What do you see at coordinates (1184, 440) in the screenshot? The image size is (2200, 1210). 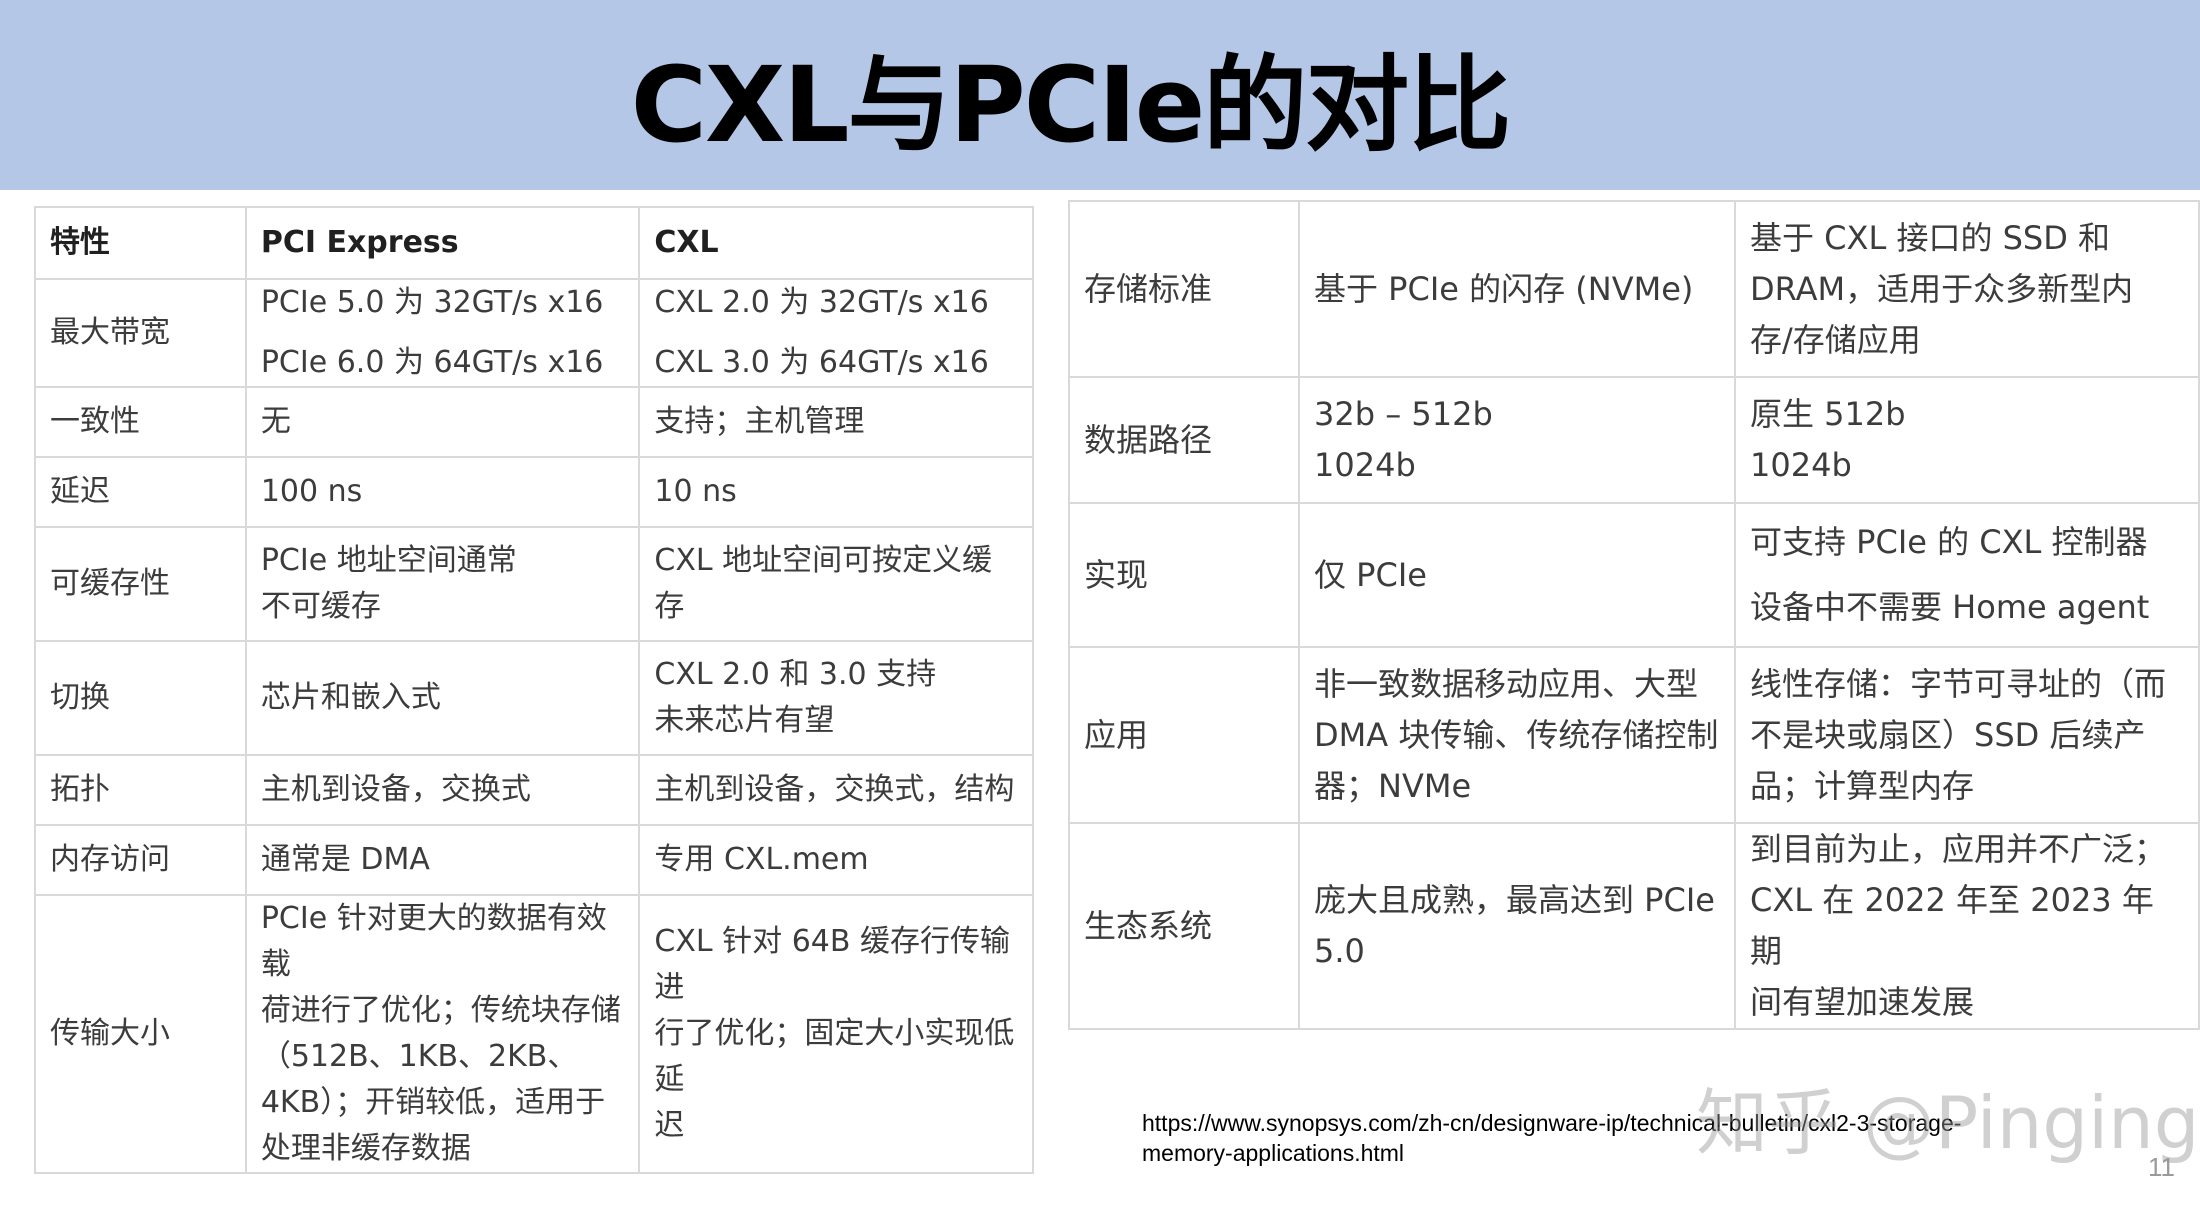 I see `feature-cell: 数据路径` at bounding box center [1184, 440].